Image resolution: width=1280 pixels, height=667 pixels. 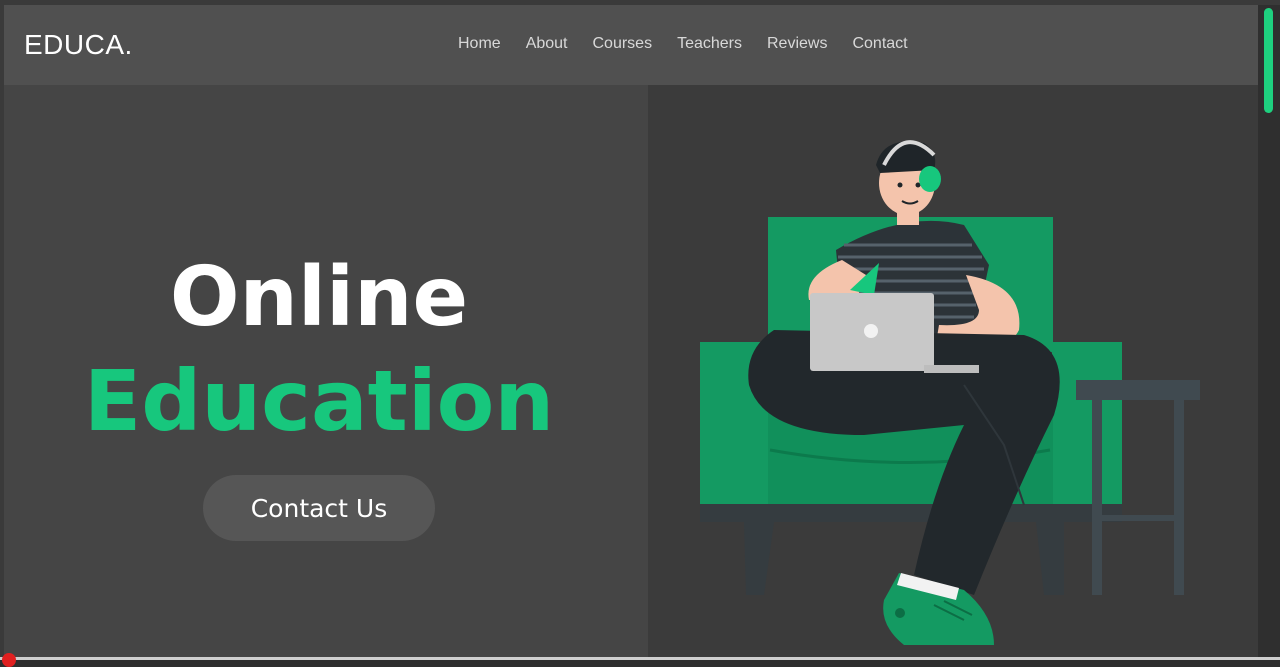 What do you see at coordinates (930, 179) in the screenshot?
I see `headphones-icon` at bounding box center [930, 179].